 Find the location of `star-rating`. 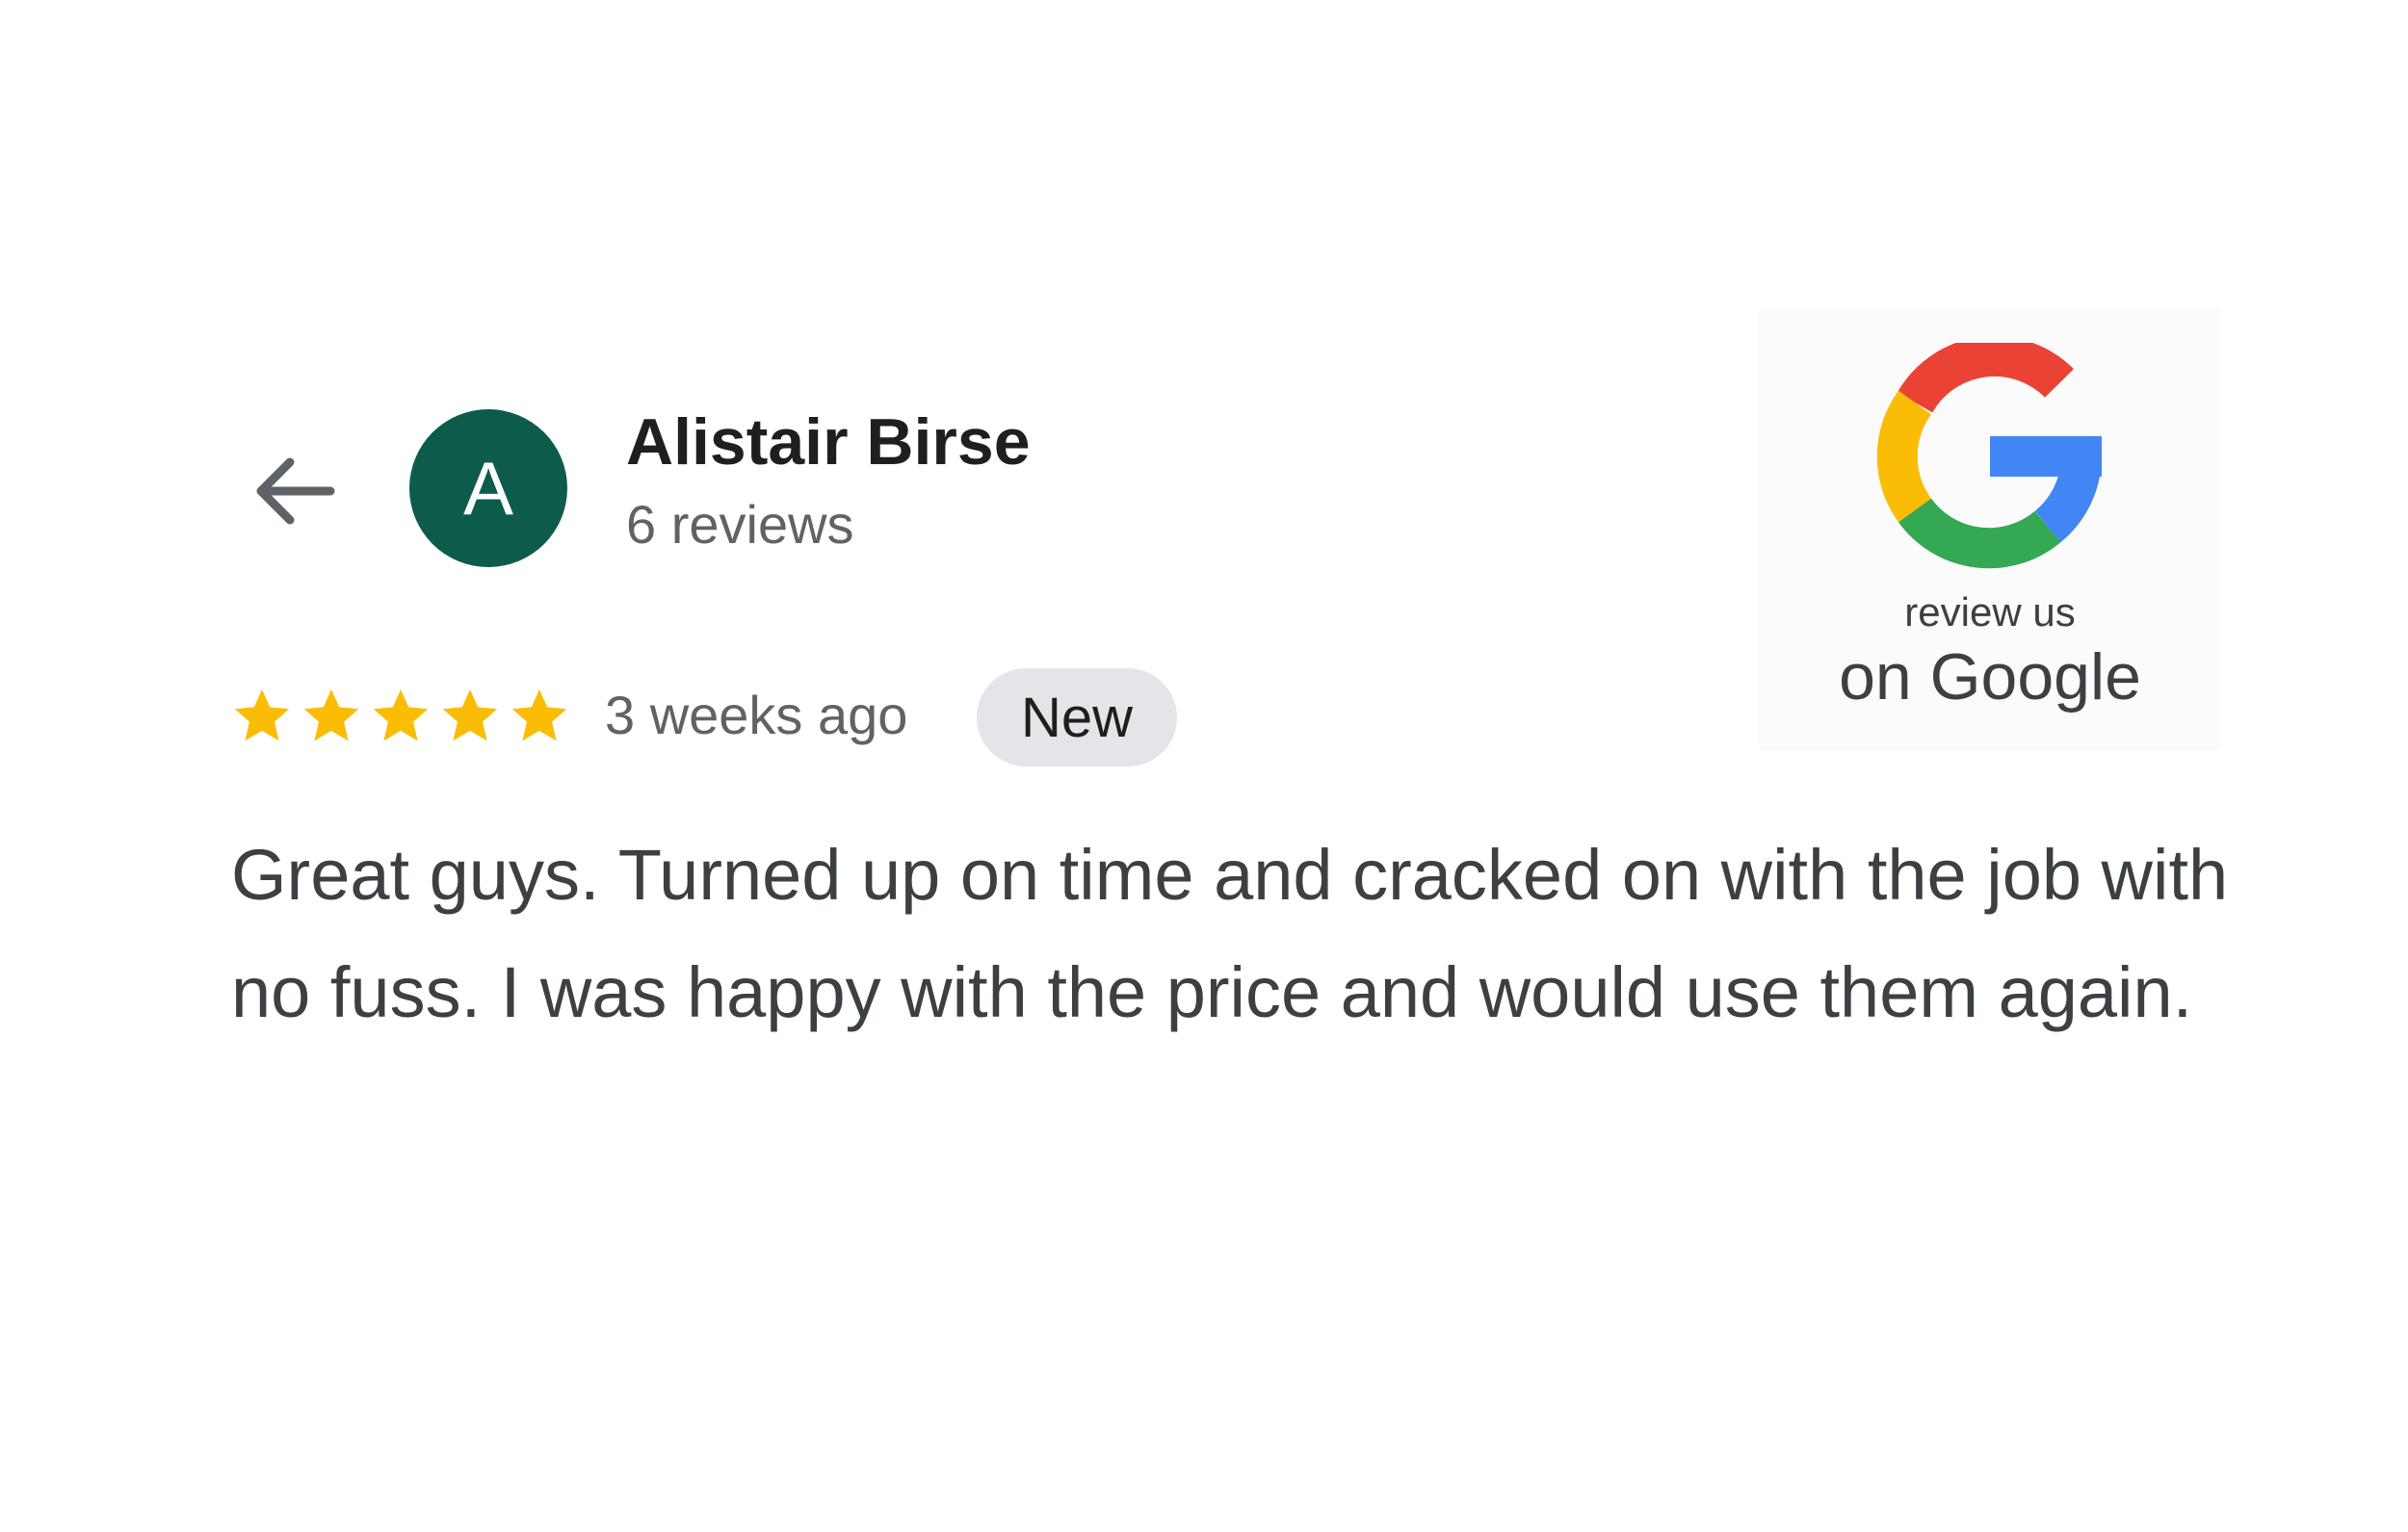

star-rating is located at coordinates (400, 716).